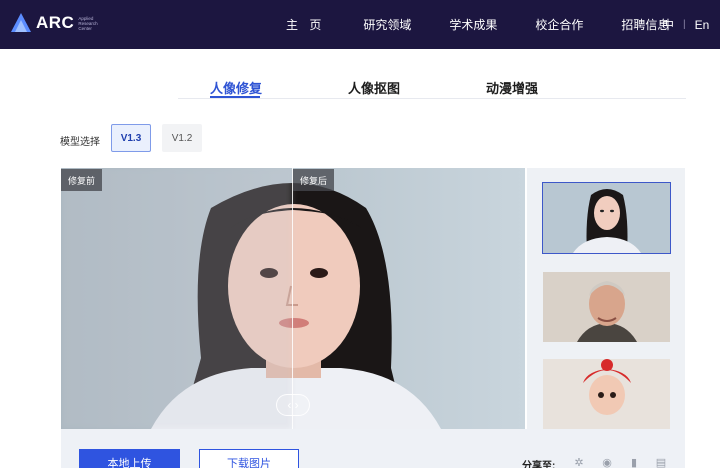  What do you see at coordinates (512, 87) in the screenshot?
I see `tab-anime-enhance: 动漫增强` at bounding box center [512, 87].